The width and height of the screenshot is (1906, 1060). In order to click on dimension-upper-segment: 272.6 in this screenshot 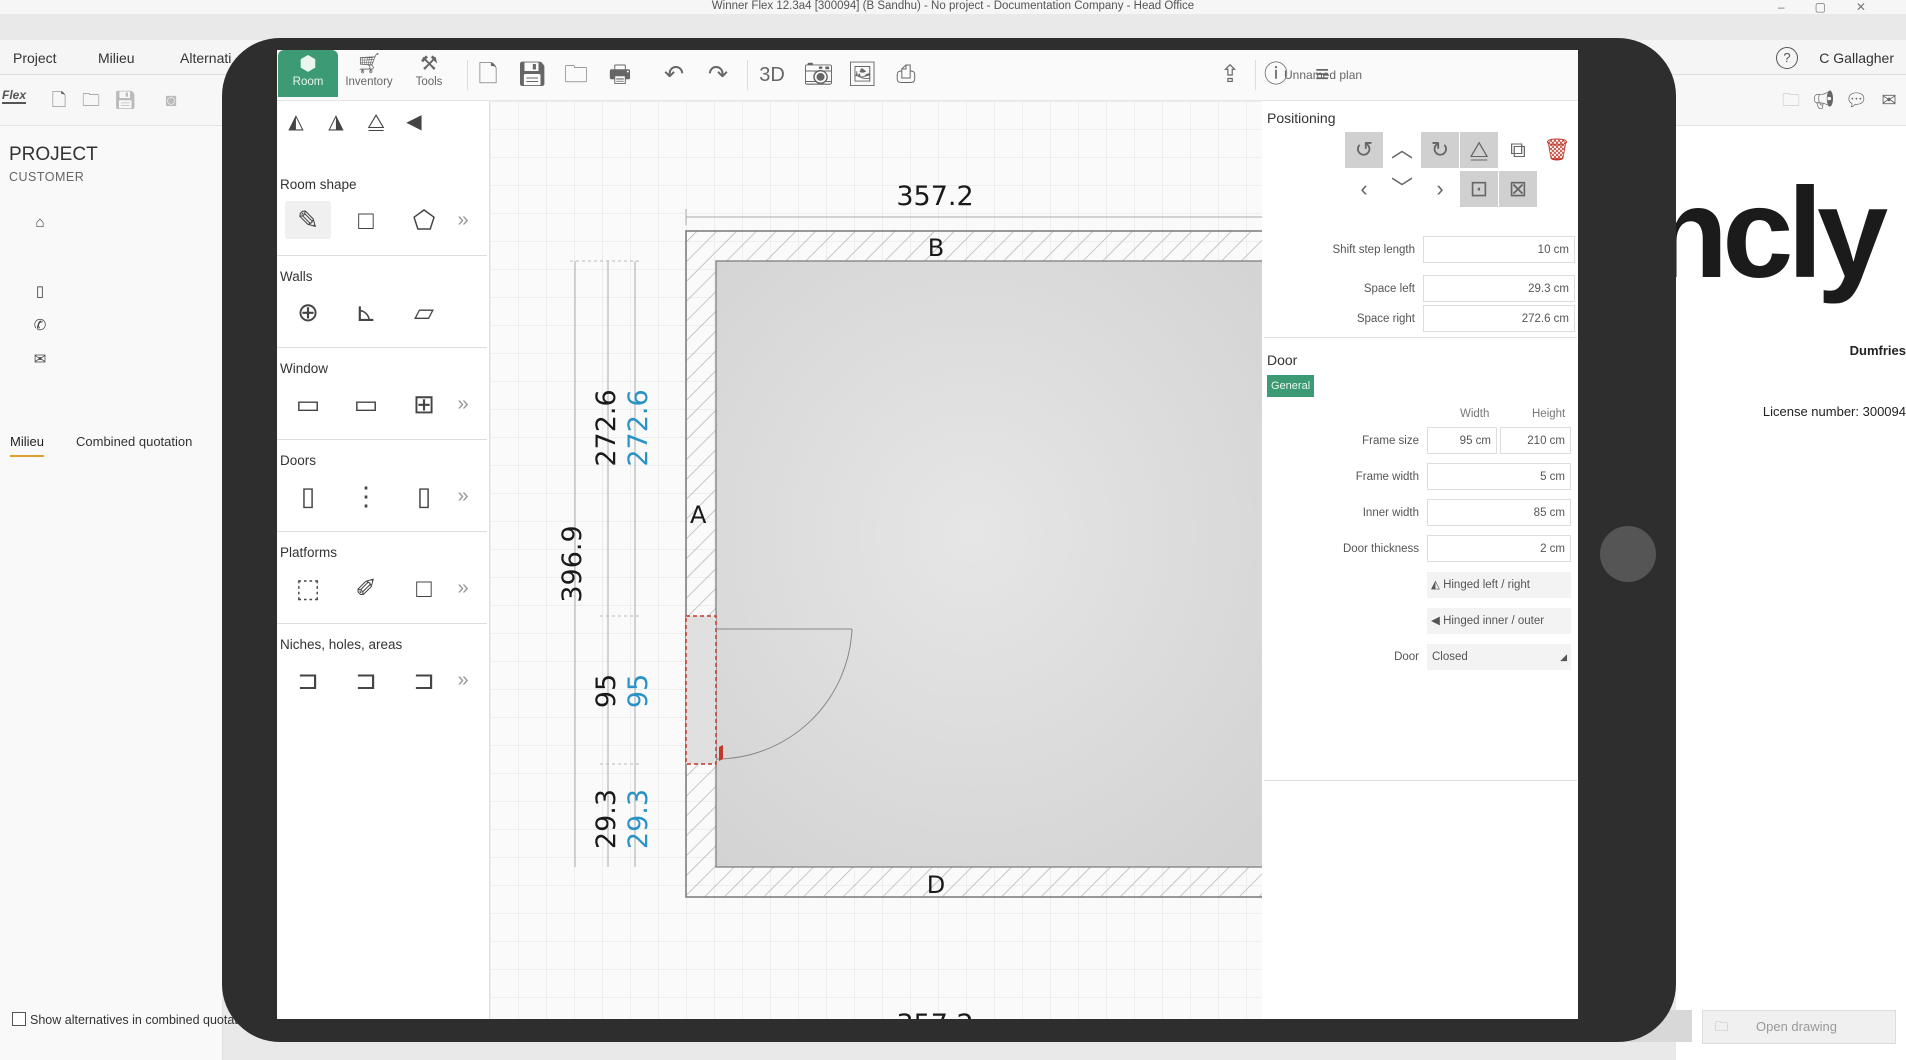, I will do `click(606, 427)`.